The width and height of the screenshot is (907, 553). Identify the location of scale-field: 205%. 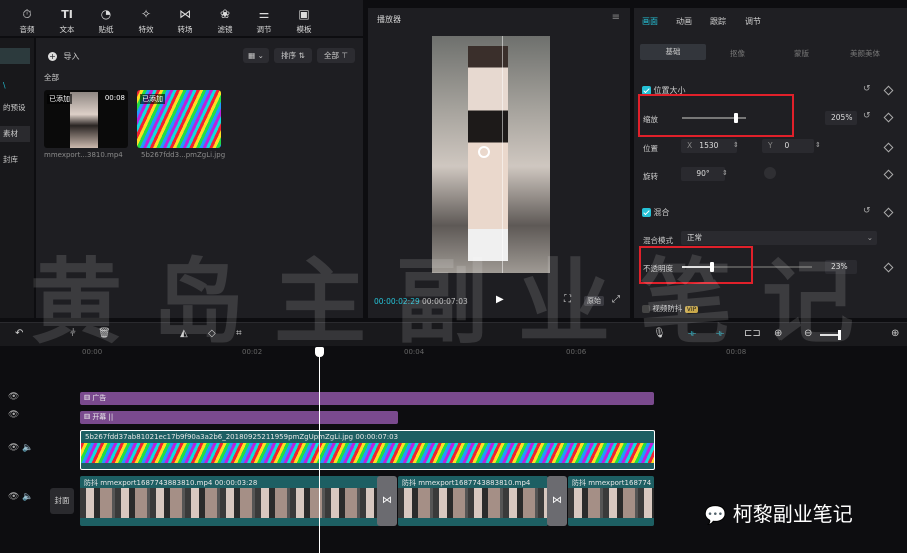
(841, 118).